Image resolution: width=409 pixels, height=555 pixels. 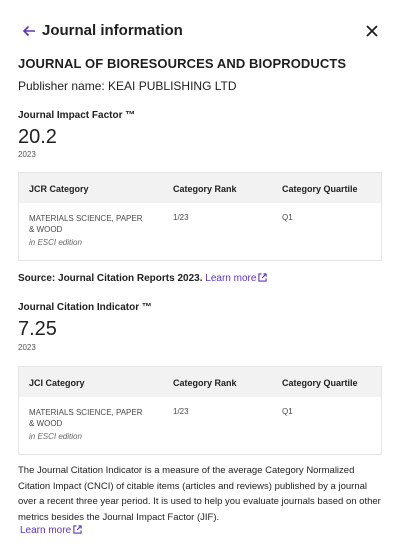 What do you see at coordinates (57, 383) in the screenshot?
I see `column-header: JCI Category` at bounding box center [57, 383].